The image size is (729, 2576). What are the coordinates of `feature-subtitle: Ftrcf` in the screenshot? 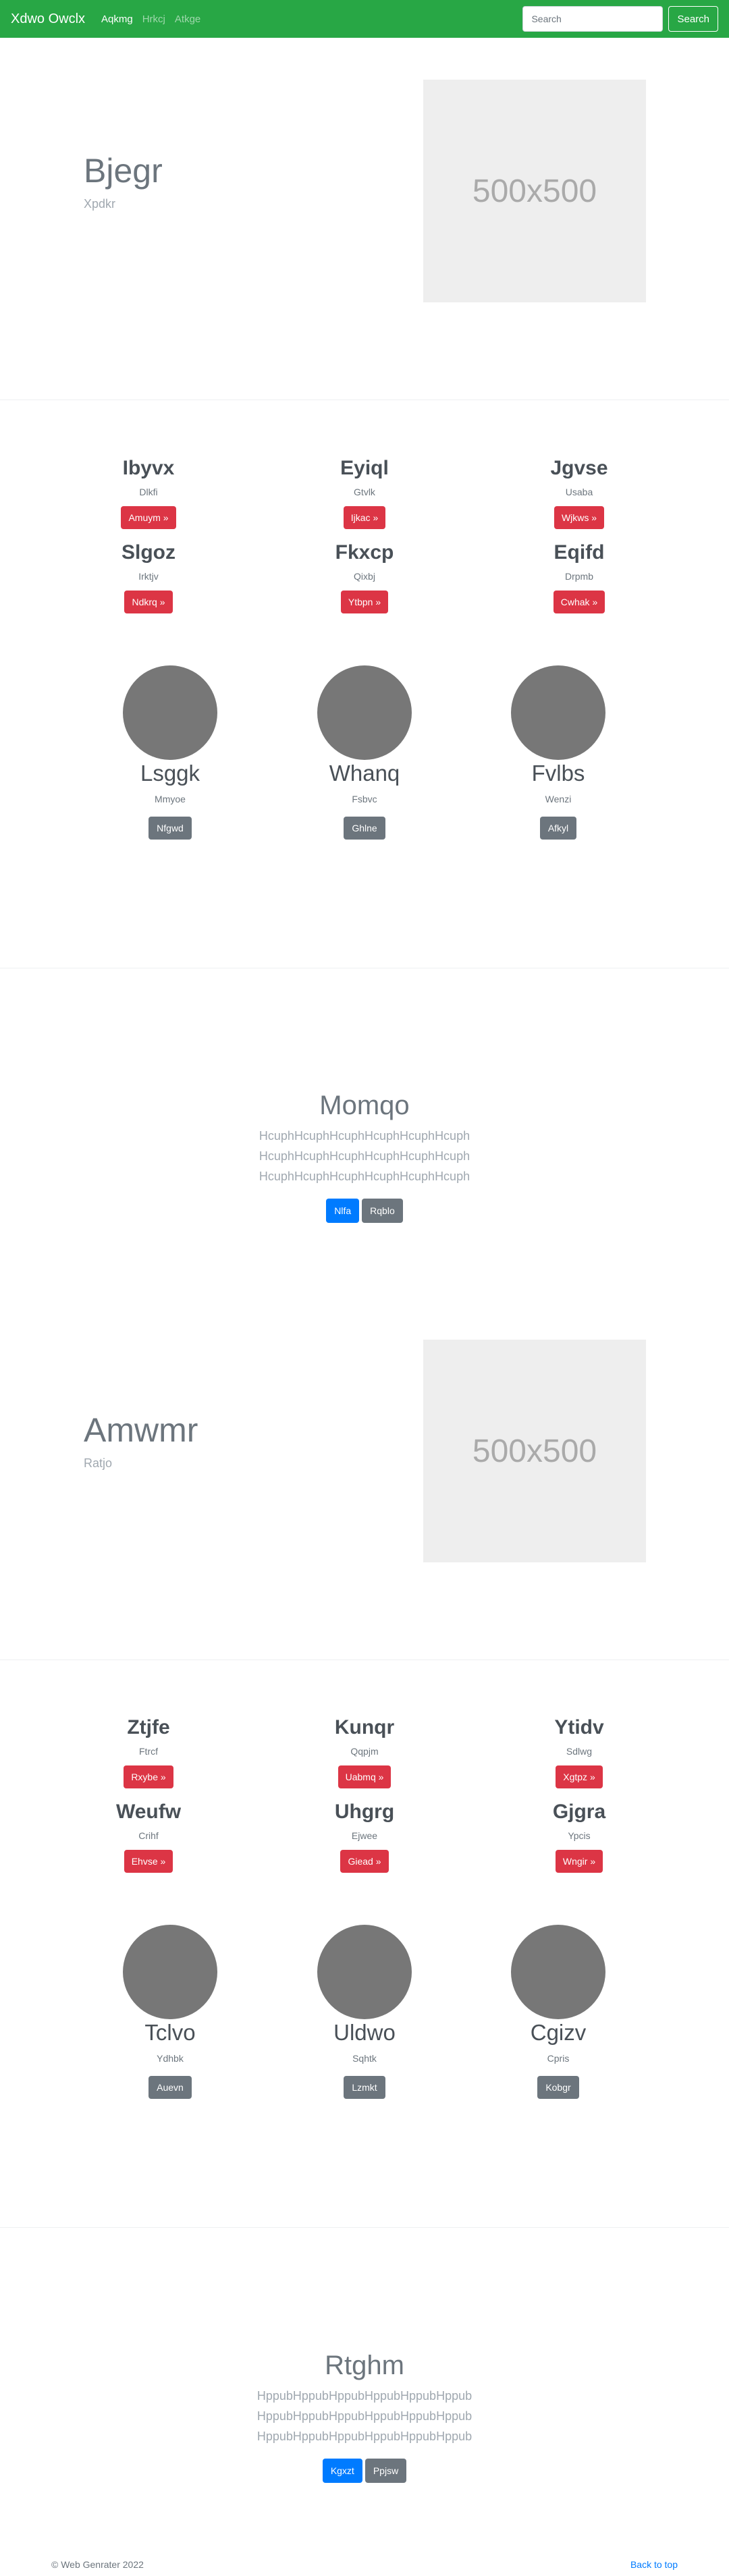 It's located at (148, 1751).